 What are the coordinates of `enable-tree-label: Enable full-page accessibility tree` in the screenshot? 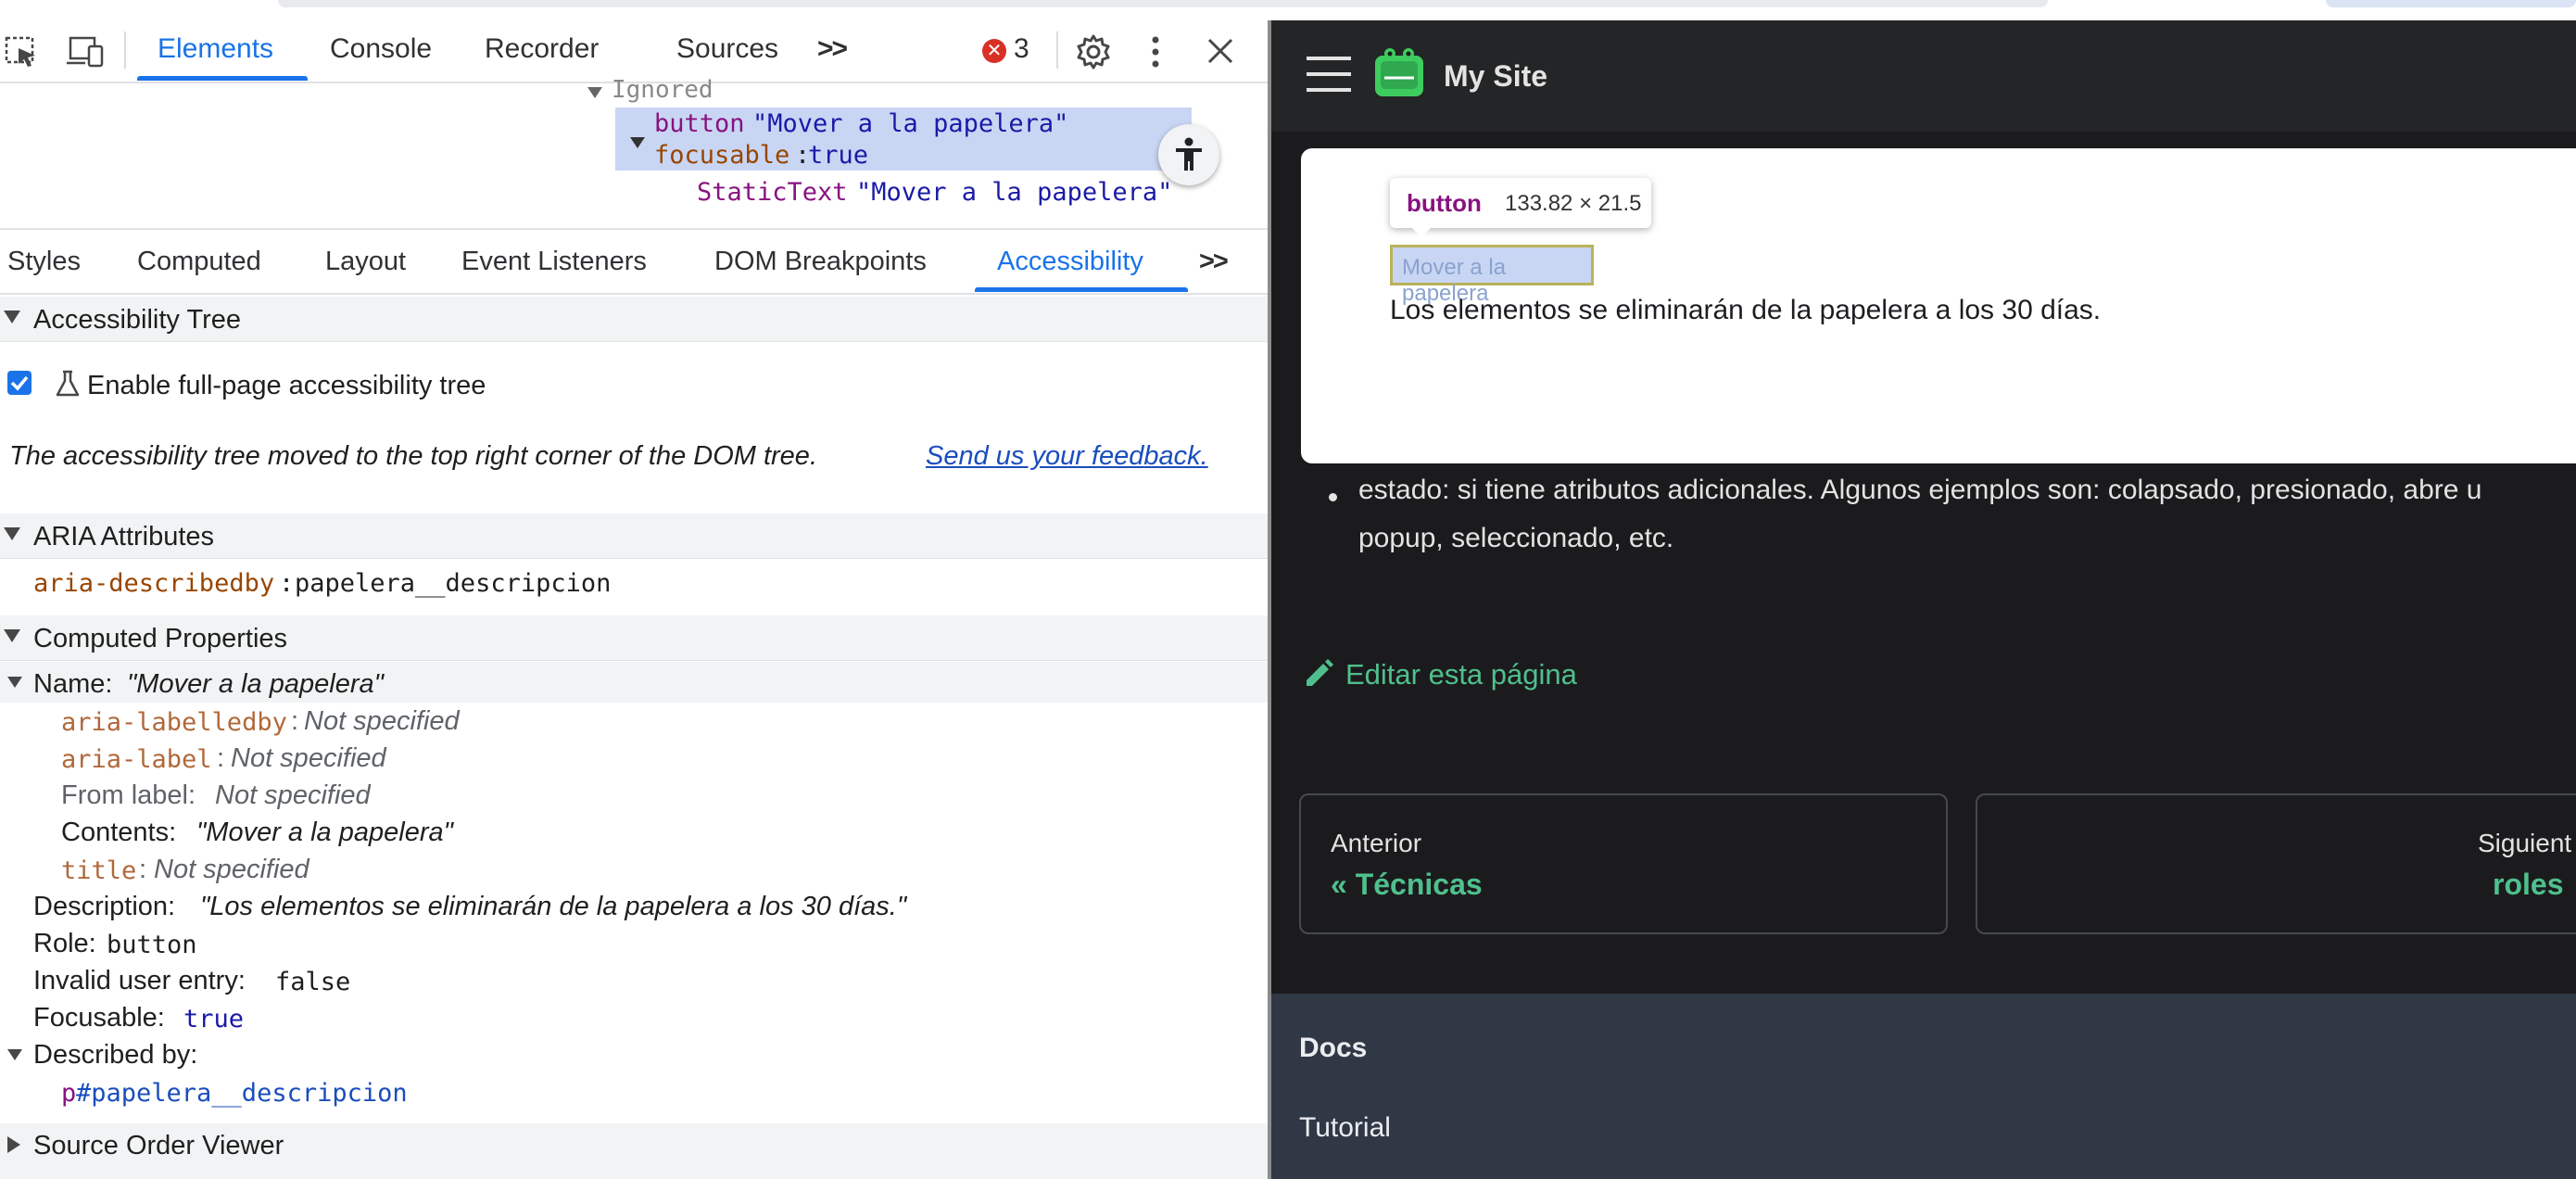 It's located at (287, 386).